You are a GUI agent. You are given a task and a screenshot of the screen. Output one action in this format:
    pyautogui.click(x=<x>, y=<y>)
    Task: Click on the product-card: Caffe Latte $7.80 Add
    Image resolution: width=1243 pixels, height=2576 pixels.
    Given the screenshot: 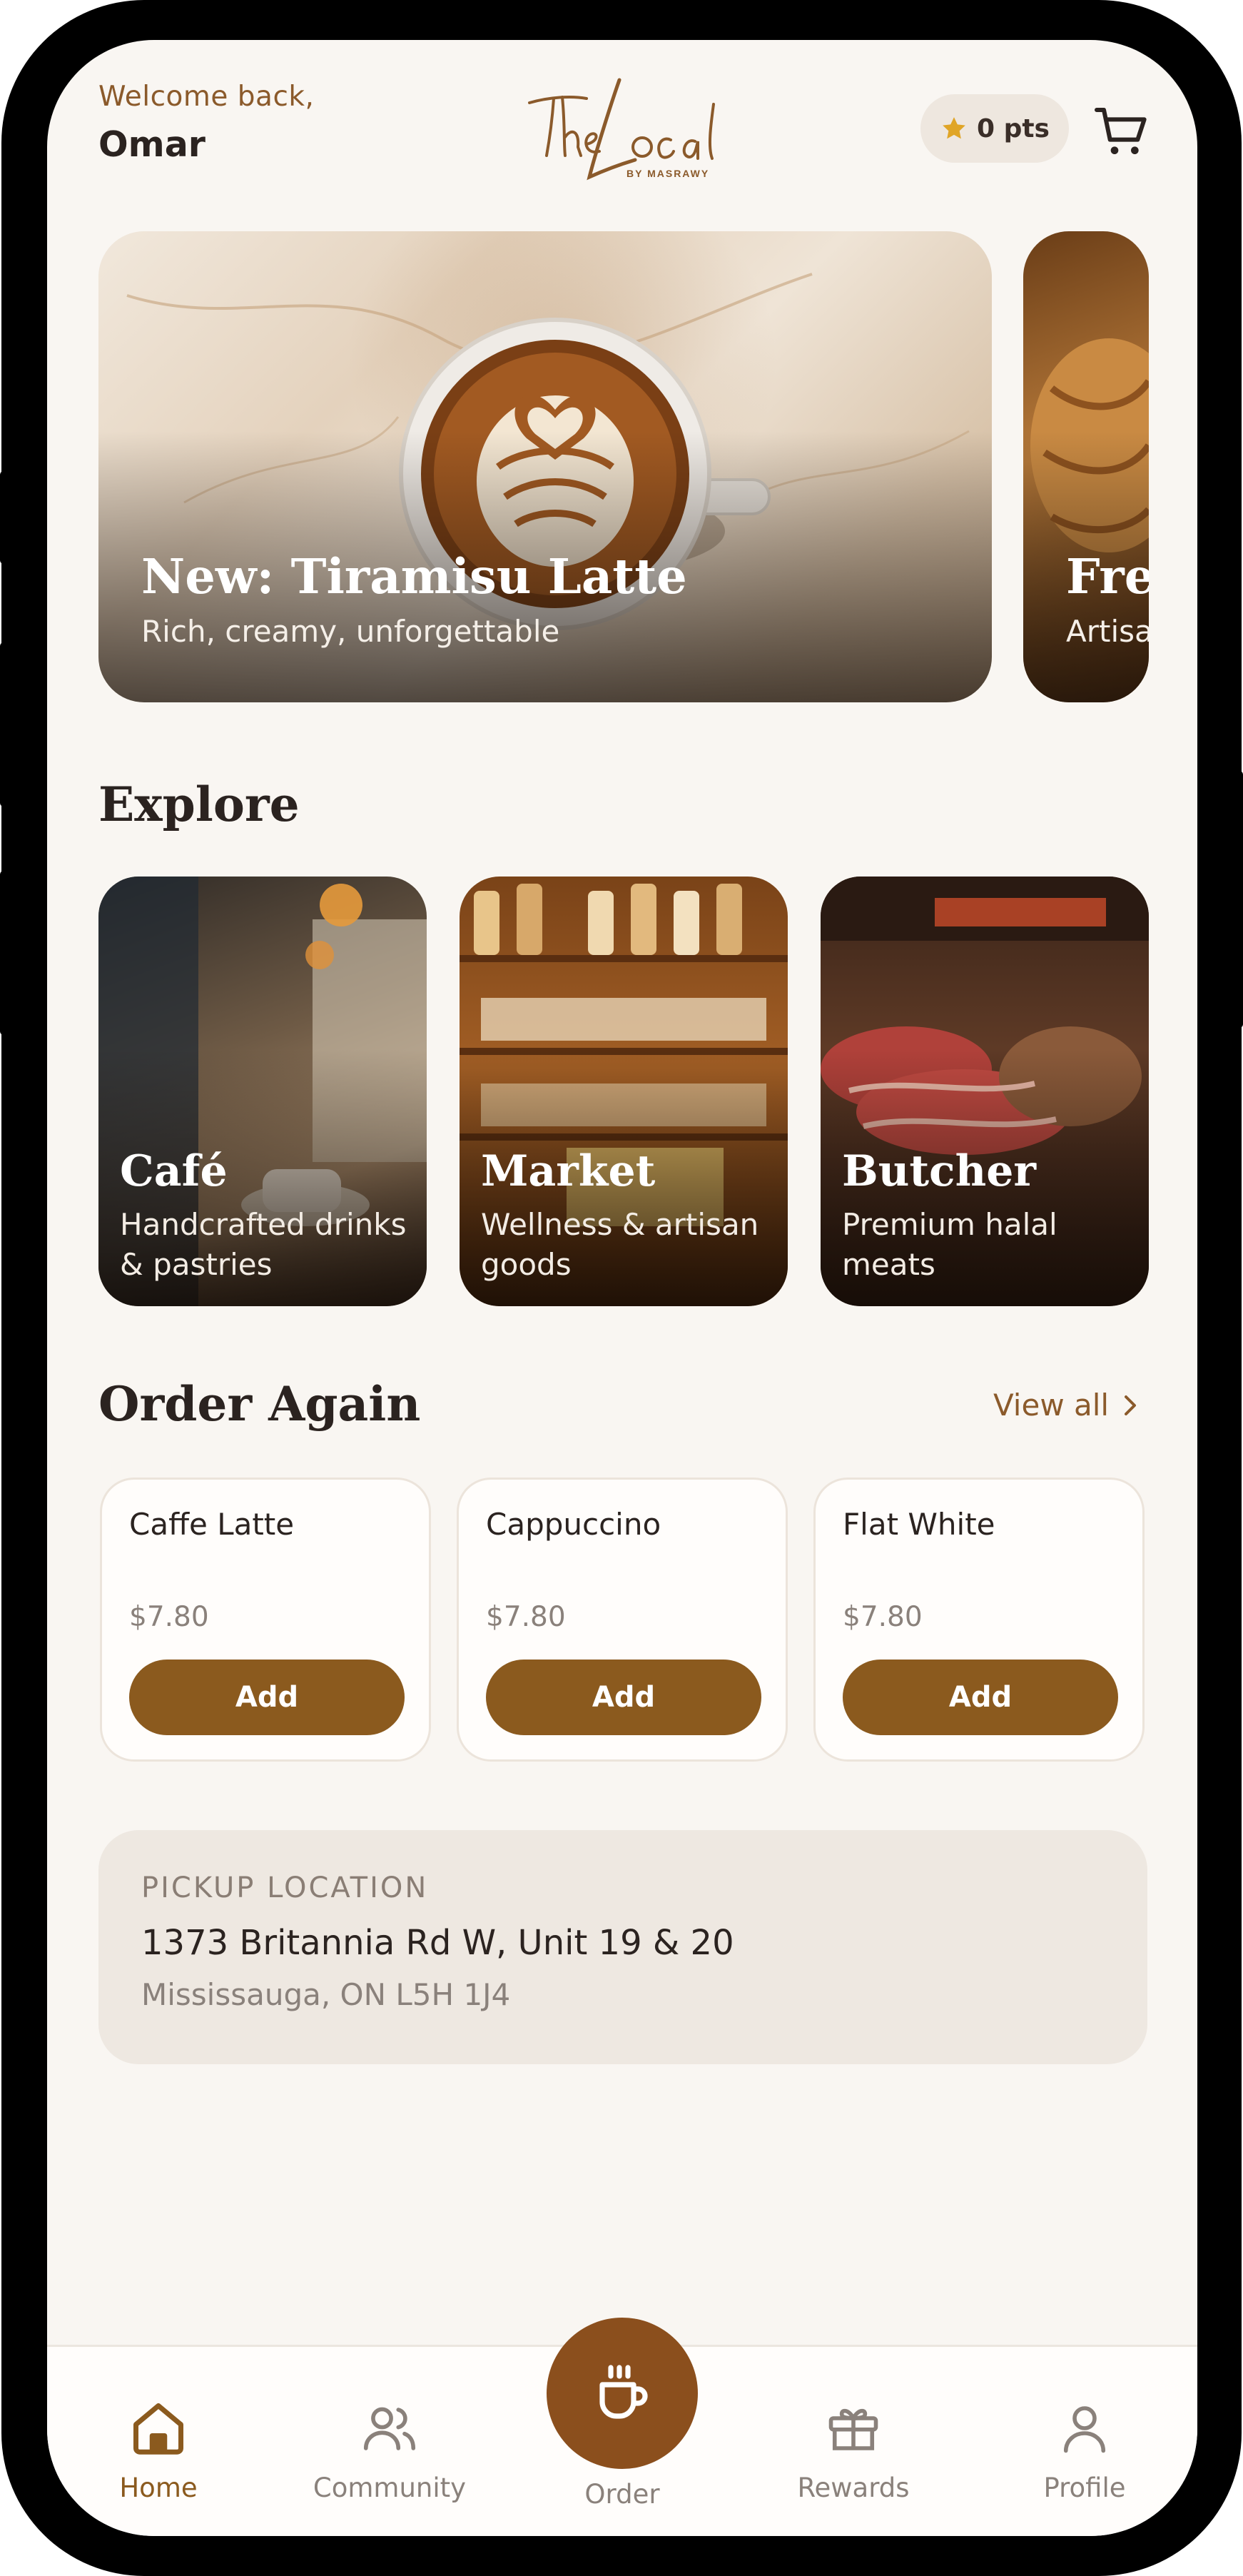 What is the action you would take?
    pyautogui.click(x=265, y=1620)
    